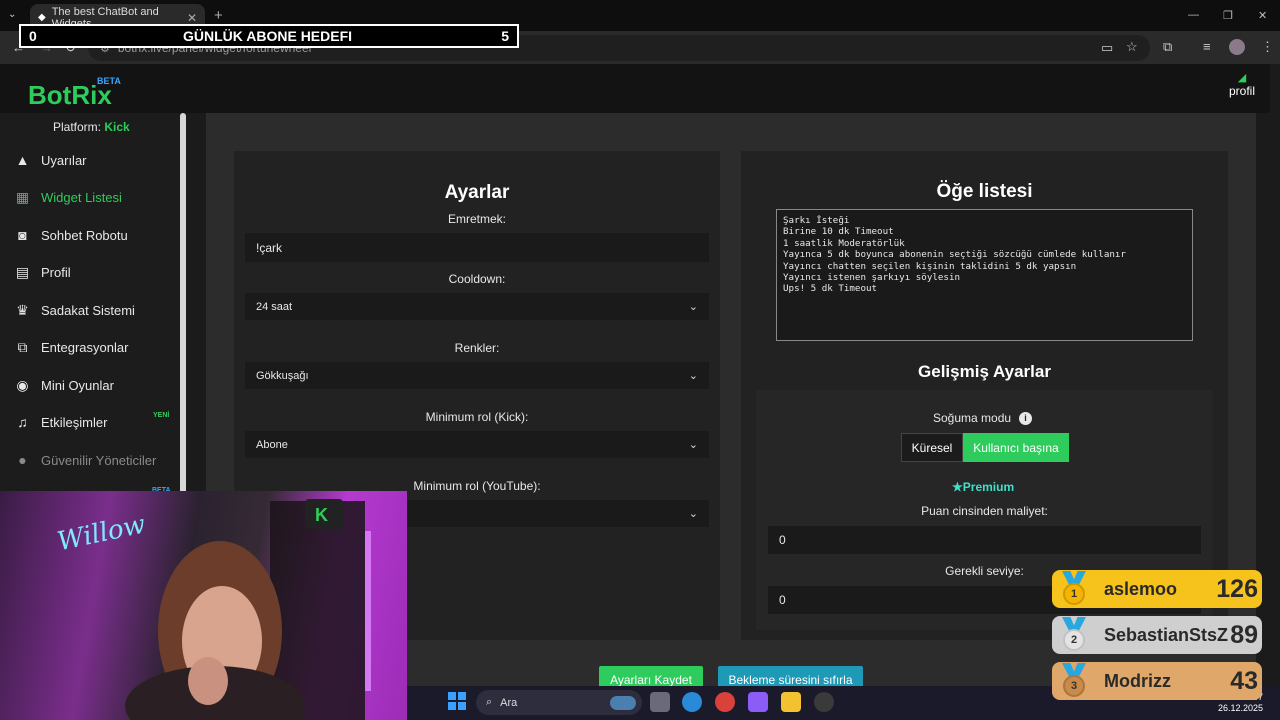 Image resolution: width=1280 pixels, height=720 pixels. What do you see at coordinates (1241, 708) in the screenshot?
I see `clock-date: 26.12.2025` at bounding box center [1241, 708].